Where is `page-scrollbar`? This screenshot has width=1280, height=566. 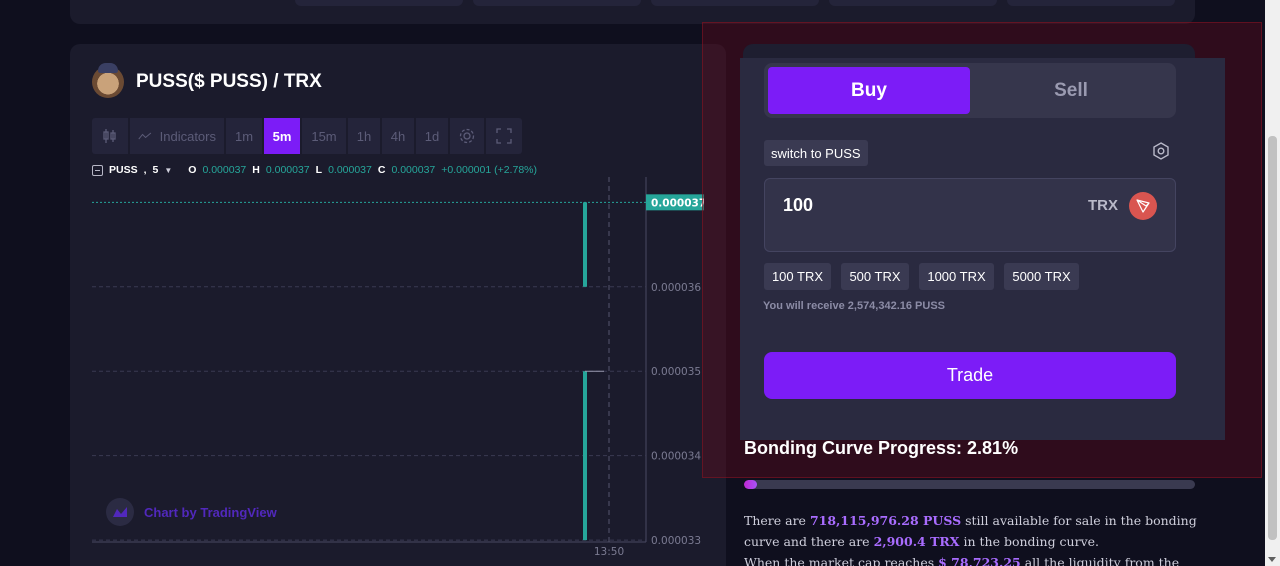
page-scrollbar is located at coordinates (1272, 283).